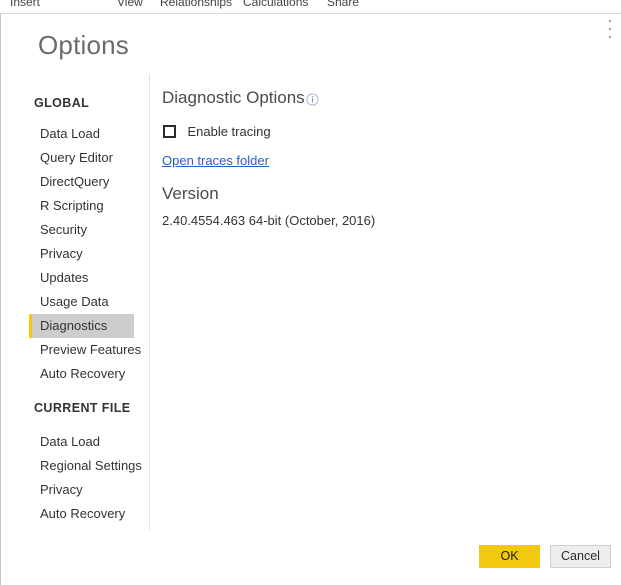  What do you see at coordinates (269, 220) in the screenshot?
I see `version-value: 2.40.4554.463 64-bit (October, 2016)` at bounding box center [269, 220].